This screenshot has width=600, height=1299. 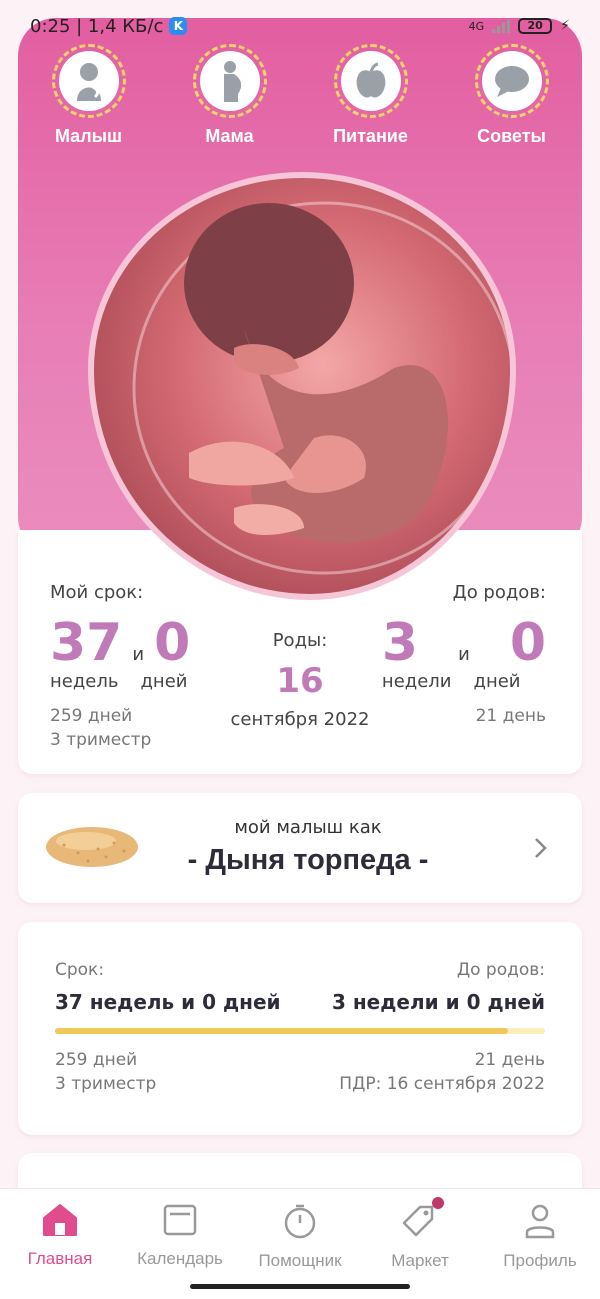 What do you see at coordinates (300, 970) in the screenshot?
I see `progress-labels: Срок: До родов:` at bounding box center [300, 970].